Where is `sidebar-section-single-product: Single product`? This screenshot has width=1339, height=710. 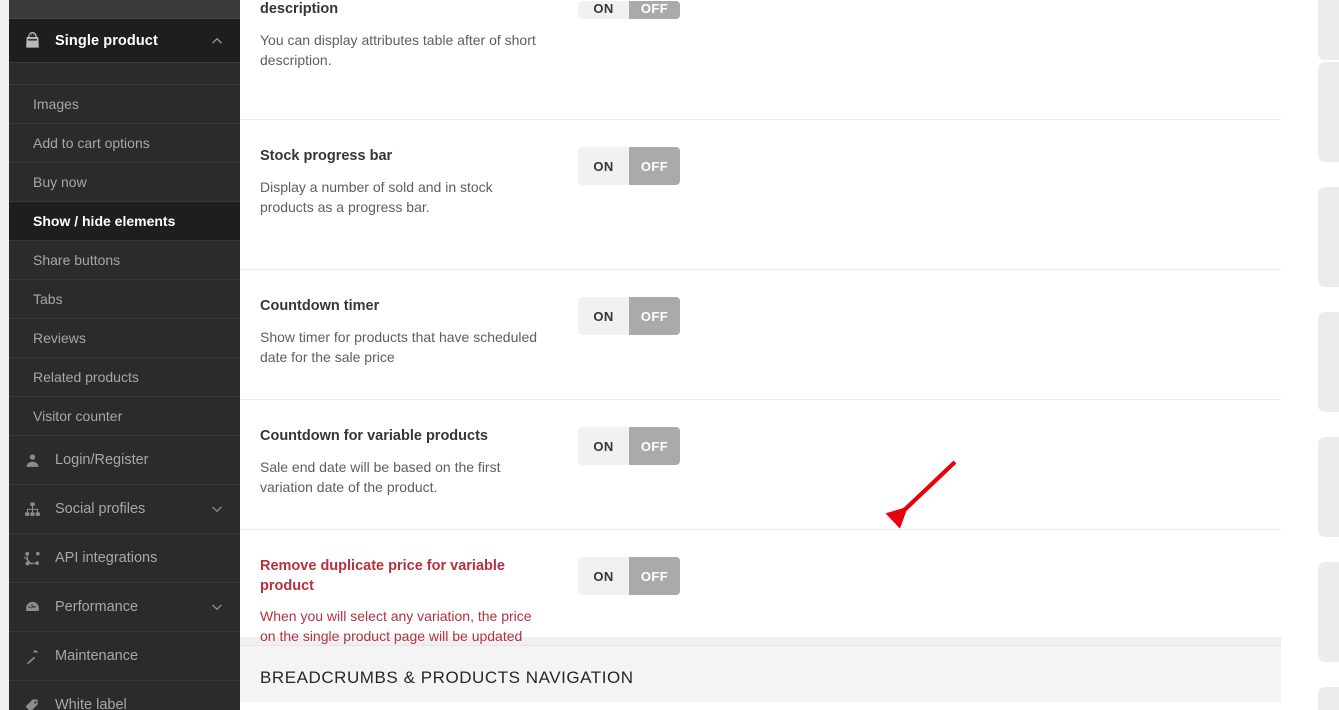
sidebar-section-single-product: Single product is located at coordinates (124, 41).